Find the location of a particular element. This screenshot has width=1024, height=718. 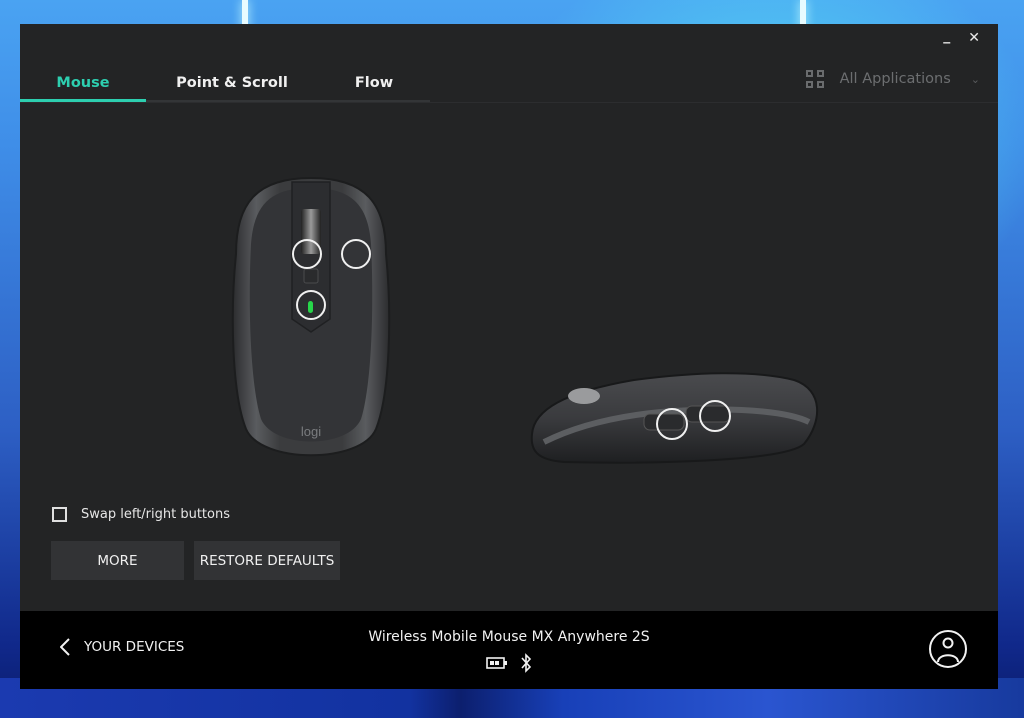

minimize-button: _ is located at coordinates (946, 37).